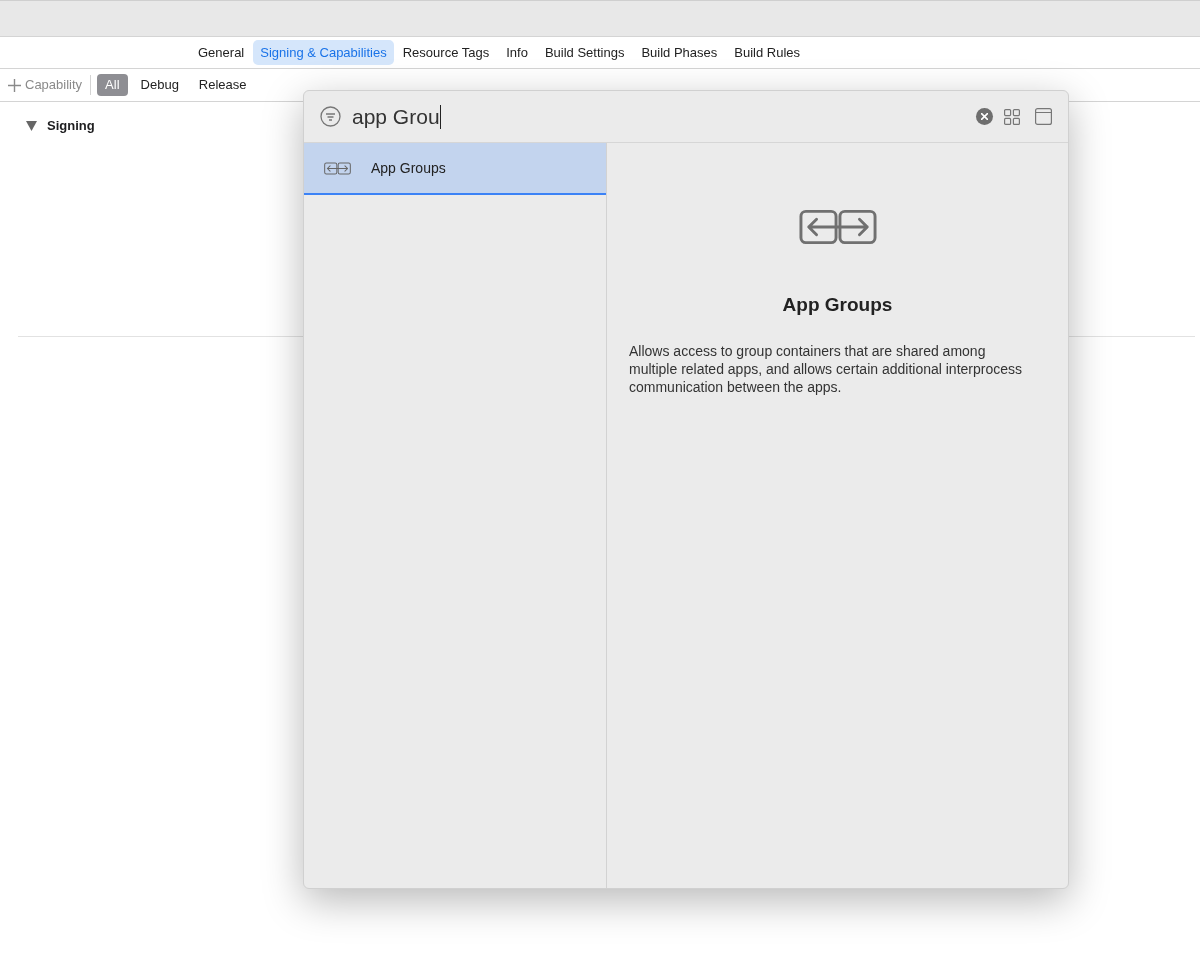 The width and height of the screenshot is (1200, 979). I want to click on tab: Signing & Capabilities, so click(323, 52).